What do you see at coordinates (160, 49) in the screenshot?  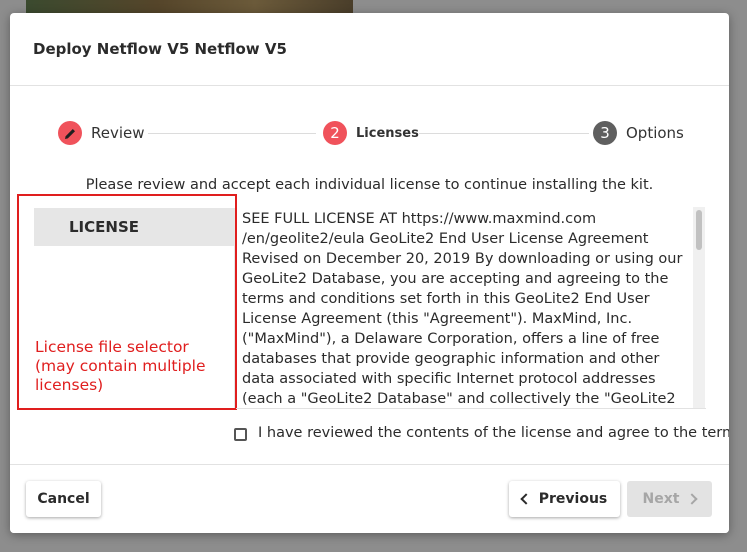 I see `modal-title: Deploy Netflow V5 Netflow V5` at bounding box center [160, 49].